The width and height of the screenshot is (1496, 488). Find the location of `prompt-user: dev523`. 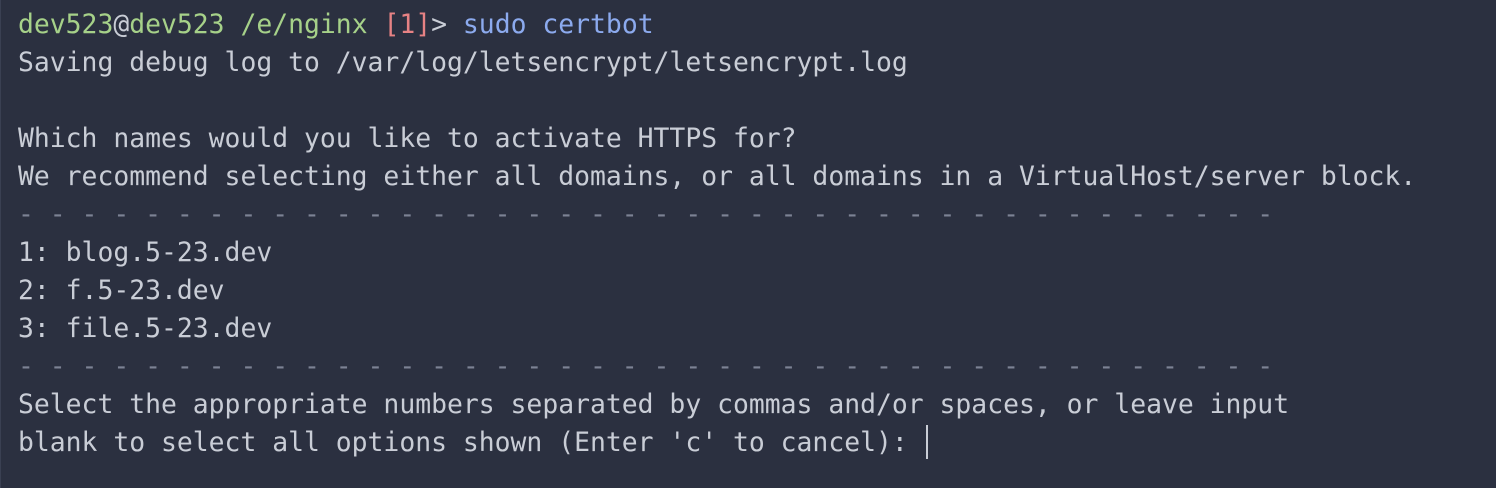

prompt-user: dev523 is located at coordinates (66, 24).